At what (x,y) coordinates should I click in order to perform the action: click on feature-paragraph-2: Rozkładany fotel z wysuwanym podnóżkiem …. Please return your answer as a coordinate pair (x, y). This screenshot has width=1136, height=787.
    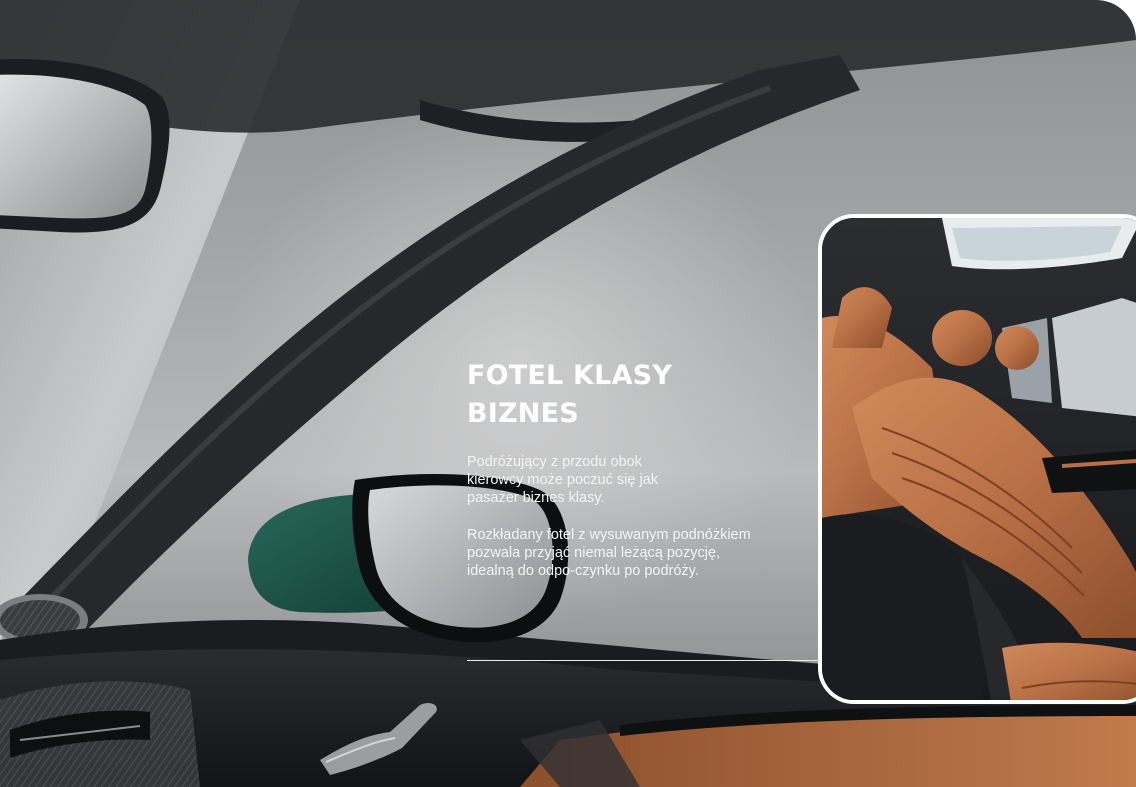
    Looking at the image, I should click on (609, 553).